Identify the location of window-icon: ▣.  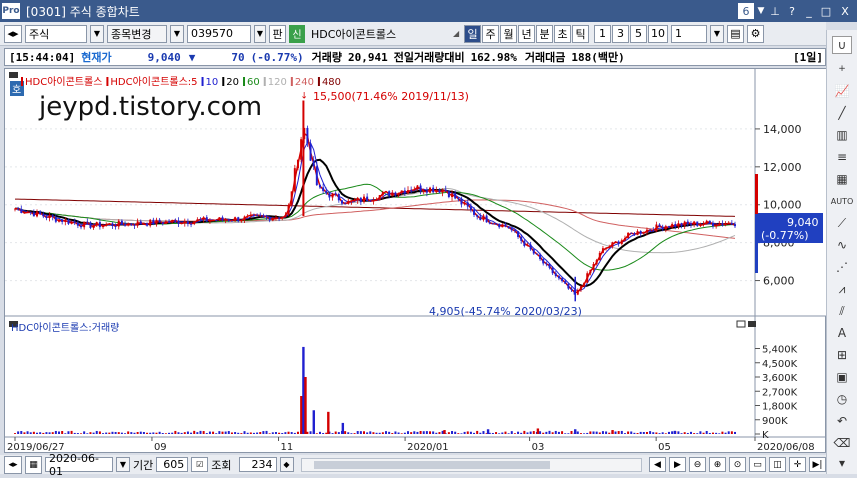
(842, 377).